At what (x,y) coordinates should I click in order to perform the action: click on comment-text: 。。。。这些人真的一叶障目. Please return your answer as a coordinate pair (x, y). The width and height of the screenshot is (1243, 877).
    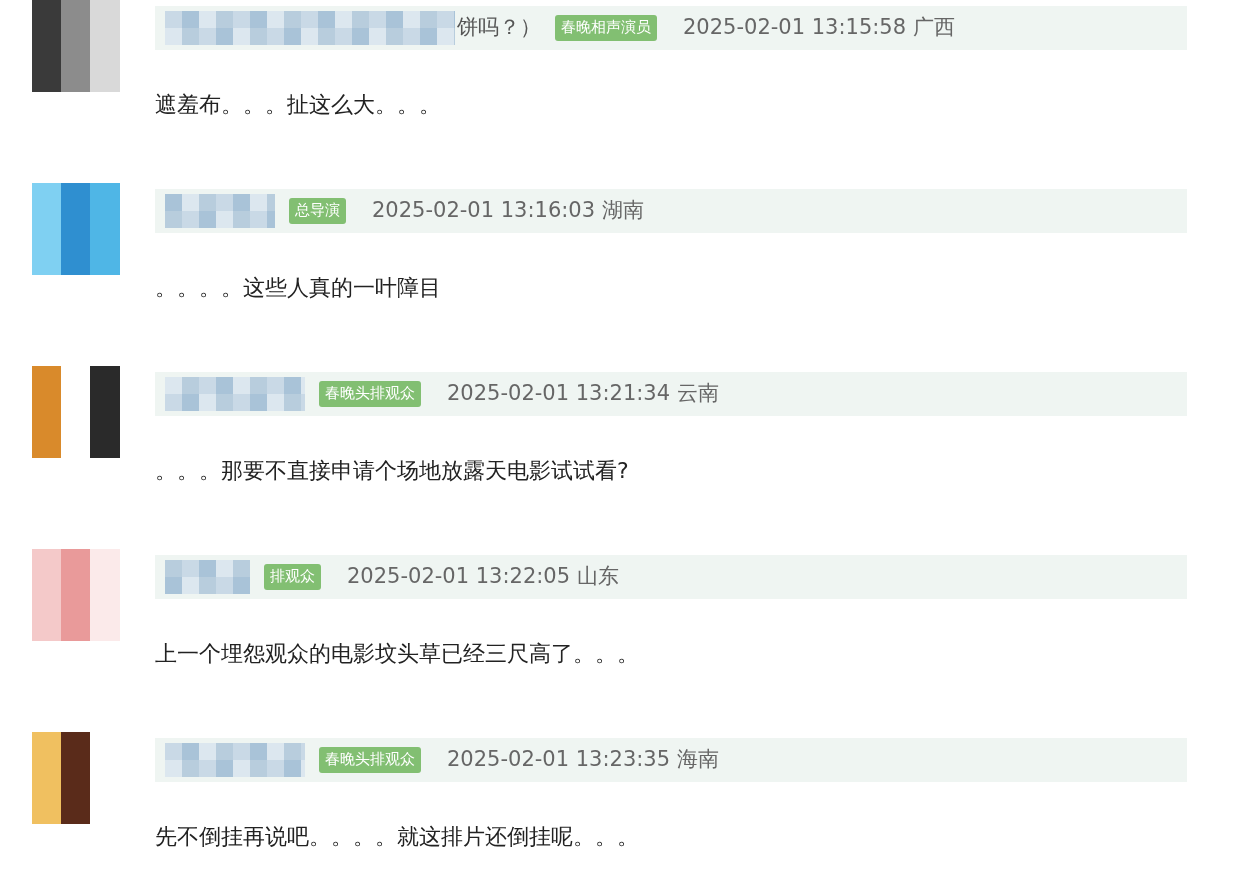
    Looking at the image, I should click on (298, 288).